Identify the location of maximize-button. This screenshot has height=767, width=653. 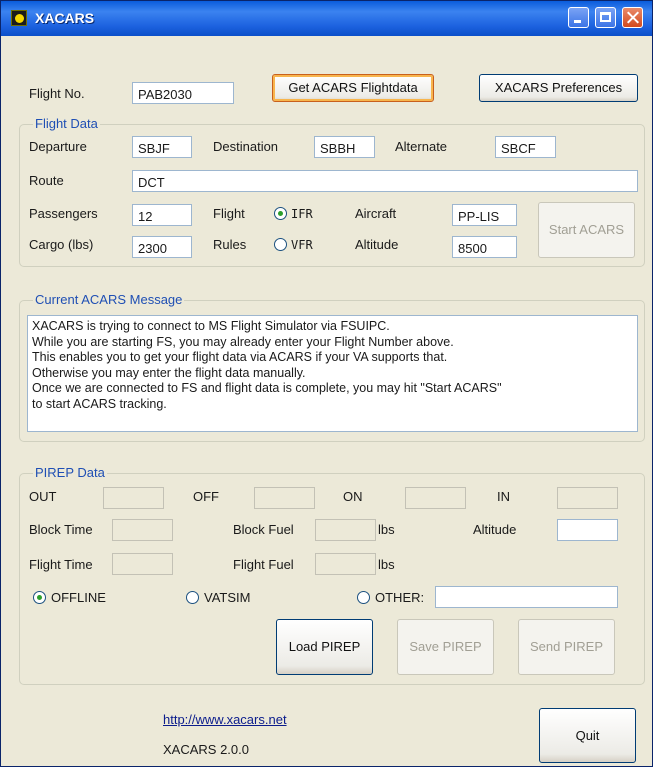
(605, 17).